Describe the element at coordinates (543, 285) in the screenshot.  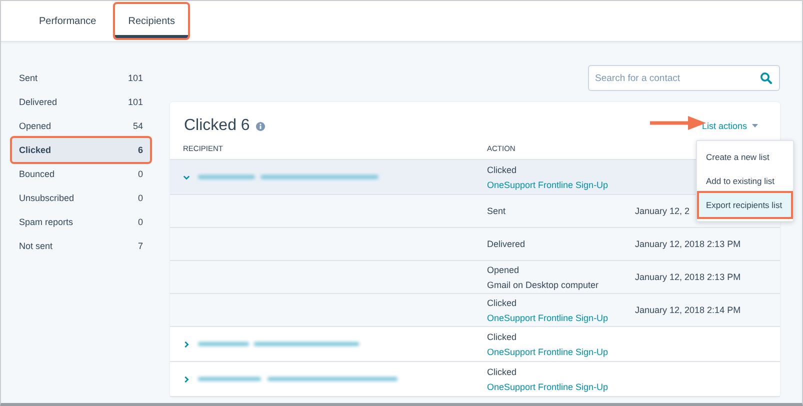
I see `action-detail: Gmail on Desktop computer` at that location.